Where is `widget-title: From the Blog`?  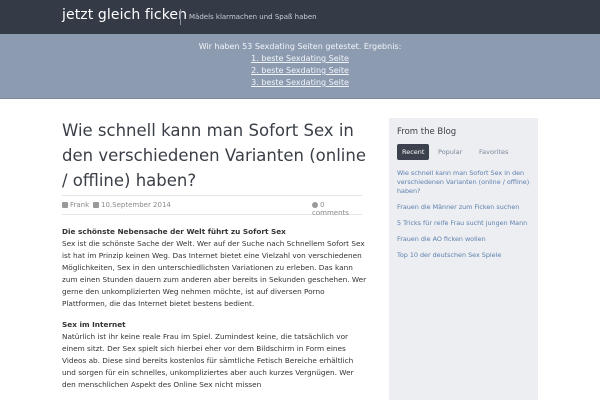 widget-title: From the Blog is located at coordinates (427, 132).